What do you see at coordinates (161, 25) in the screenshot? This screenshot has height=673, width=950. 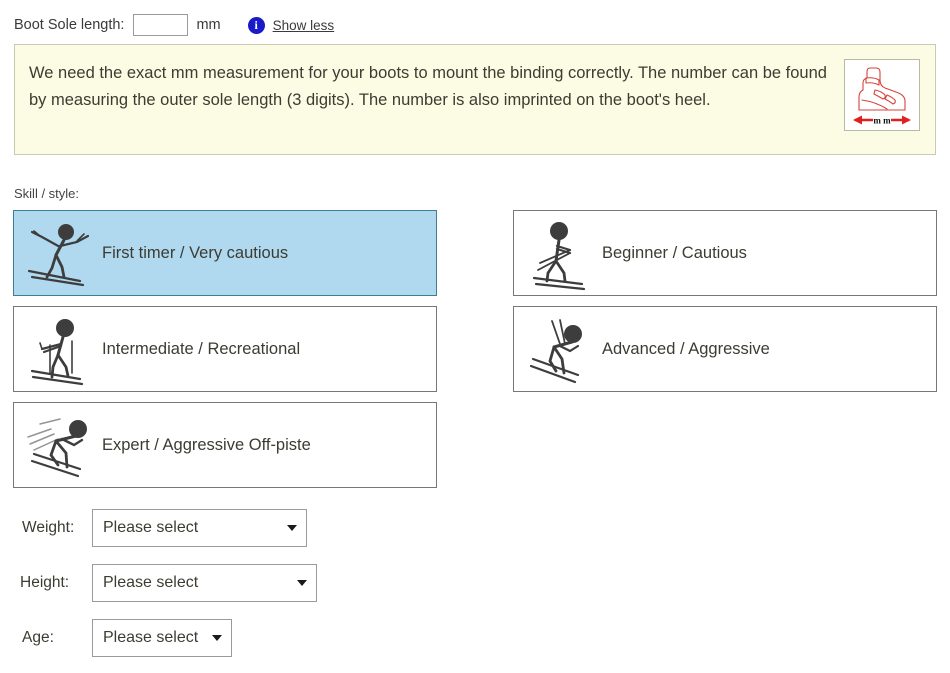 I see `boot-sole-length-input` at bounding box center [161, 25].